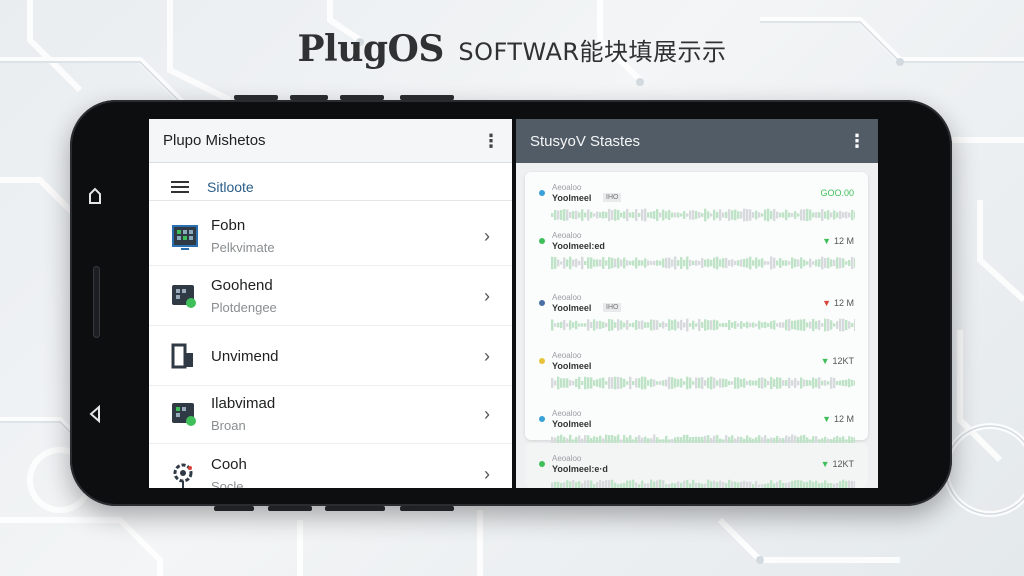  What do you see at coordinates (242, 285) in the screenshot?
I see `item-title: Goohend` at bounding box center [242, 285].